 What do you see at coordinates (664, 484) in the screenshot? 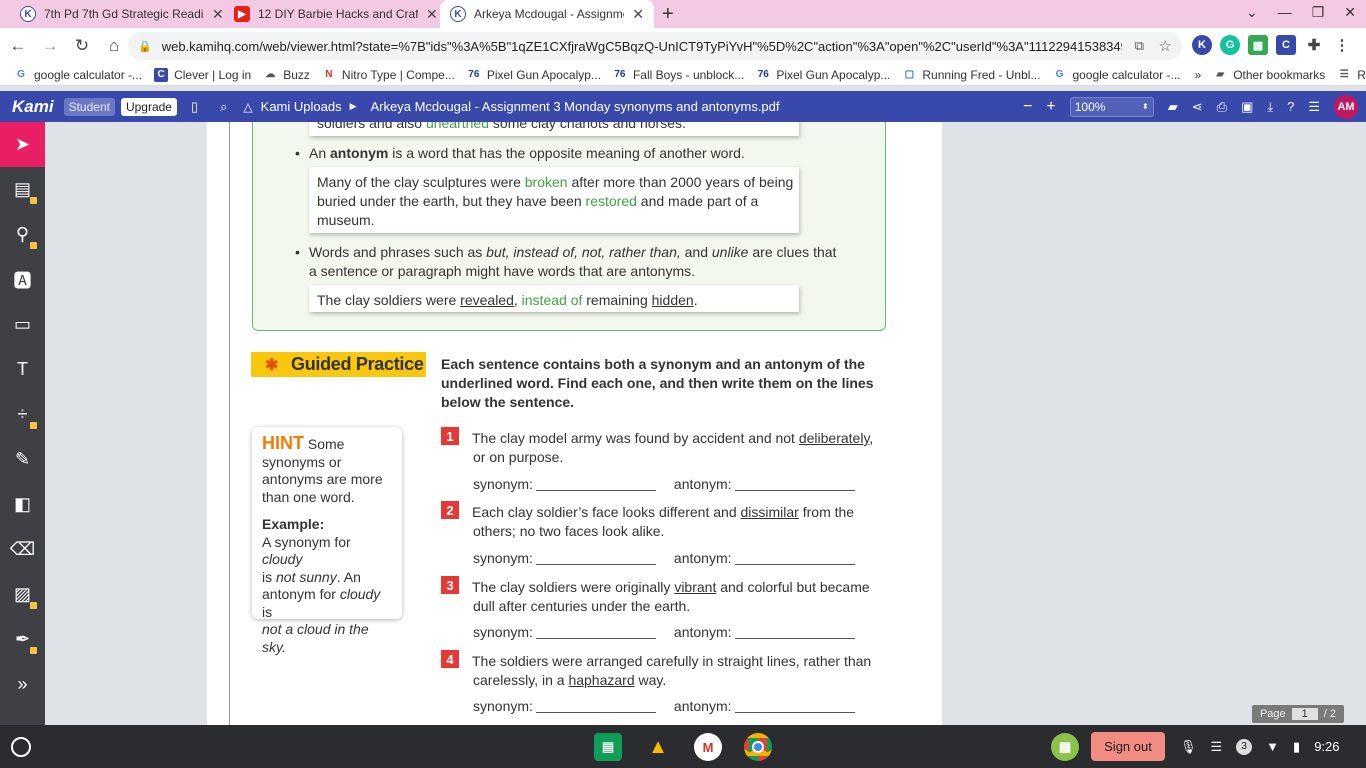
I see `answer-row-1: synonym: antonym:` at bounding box center [664, 484].